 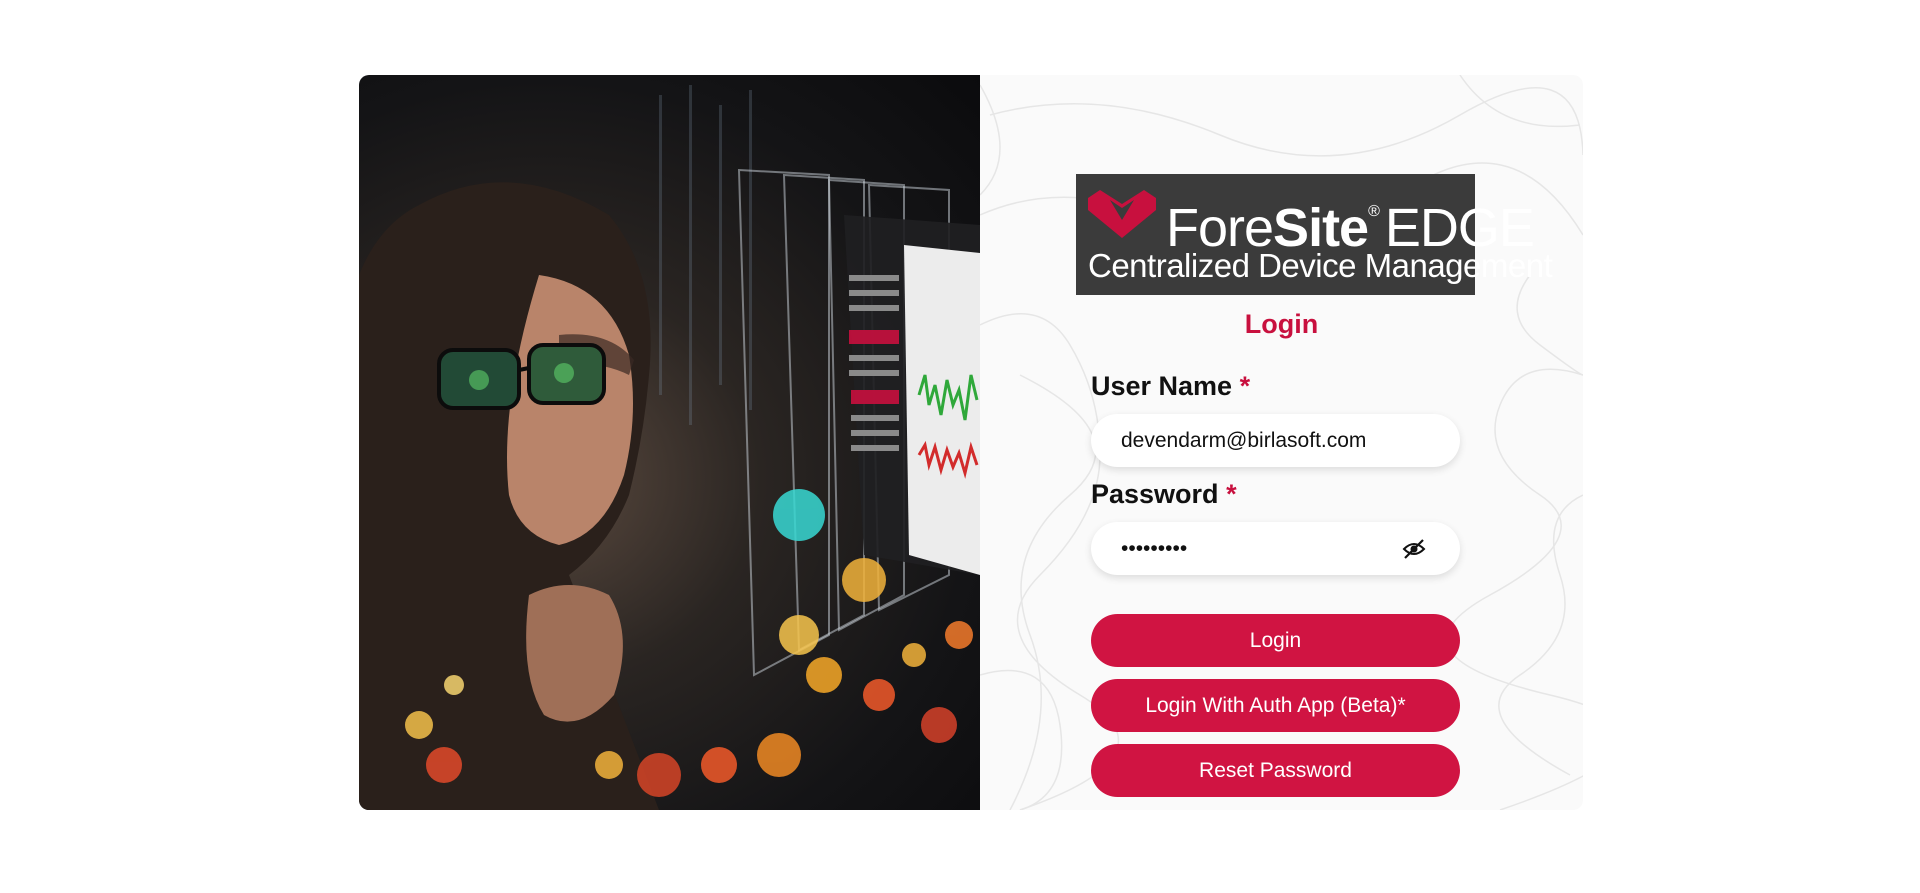 What do you see at coordinates (1320, 265) in the screenshot?
I see `brand-subtitle: Centralized Device Management` at bounding box center [1320, 265].